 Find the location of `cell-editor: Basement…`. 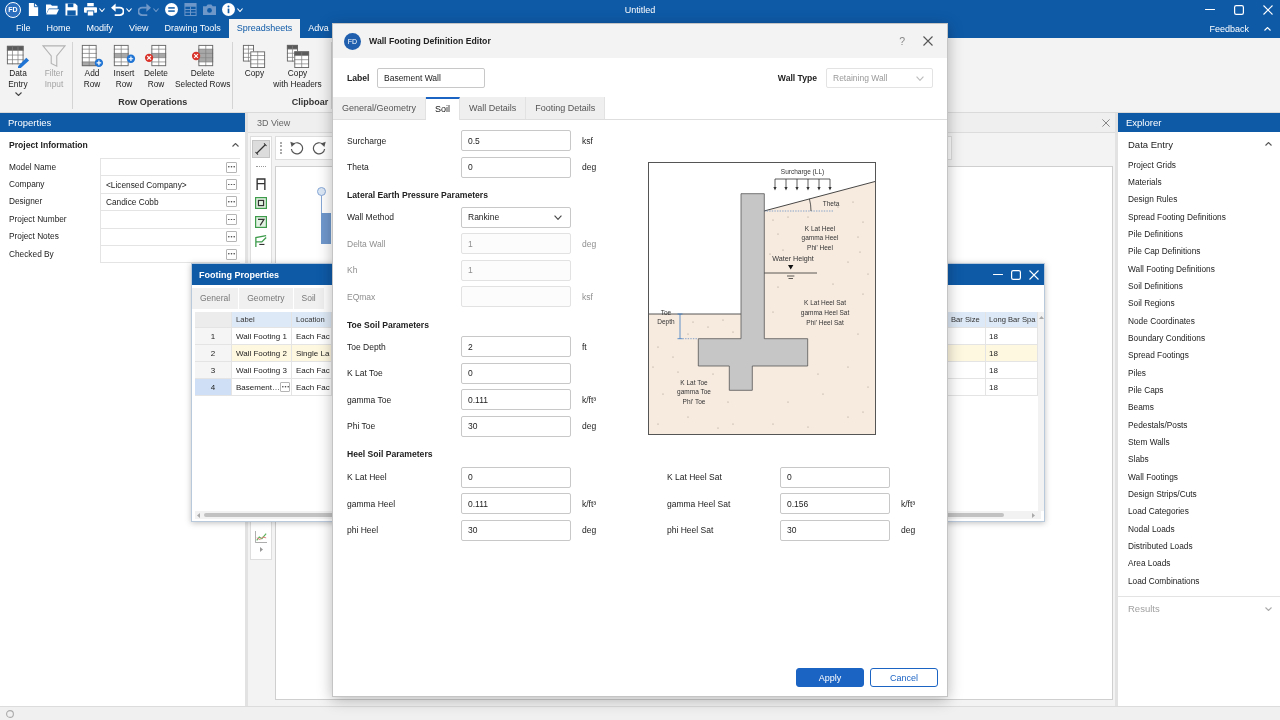

cell-editor: Basement… is located at coordinates (262, 387).